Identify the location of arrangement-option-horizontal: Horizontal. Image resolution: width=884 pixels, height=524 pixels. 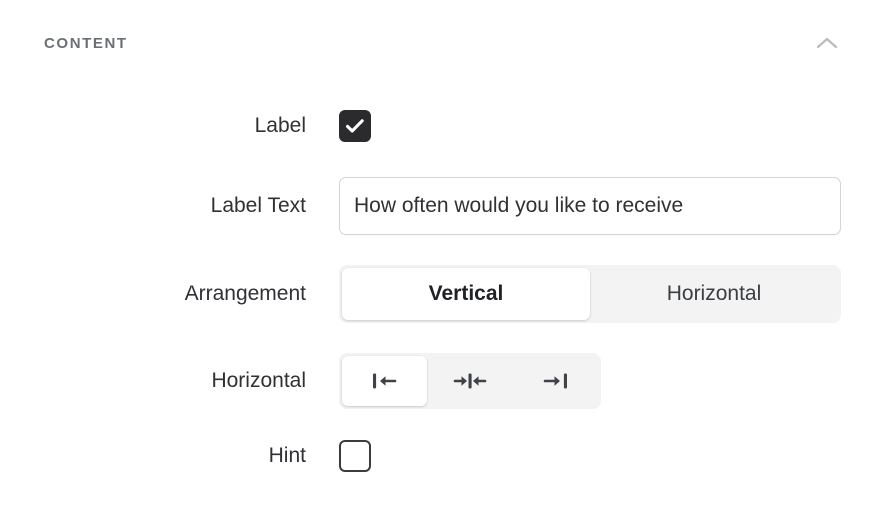
(714, 294).